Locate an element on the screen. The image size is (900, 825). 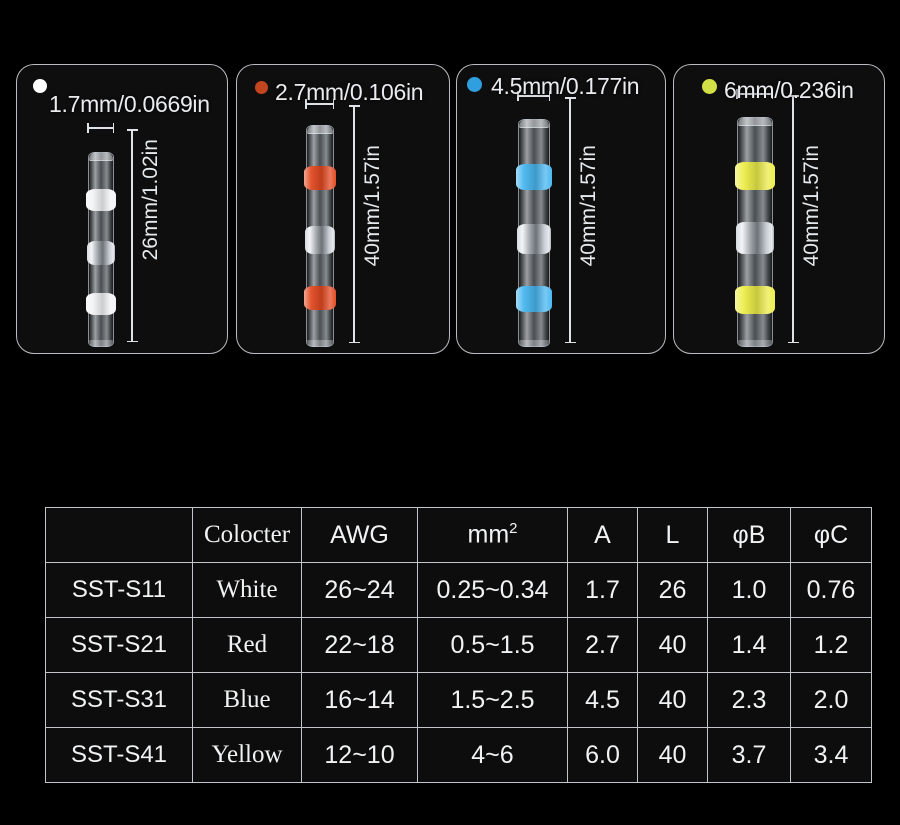
spec-card-sst-s21: 2.7mm/0.106in 40mm/1.57in is located at coordinates (343, 209).